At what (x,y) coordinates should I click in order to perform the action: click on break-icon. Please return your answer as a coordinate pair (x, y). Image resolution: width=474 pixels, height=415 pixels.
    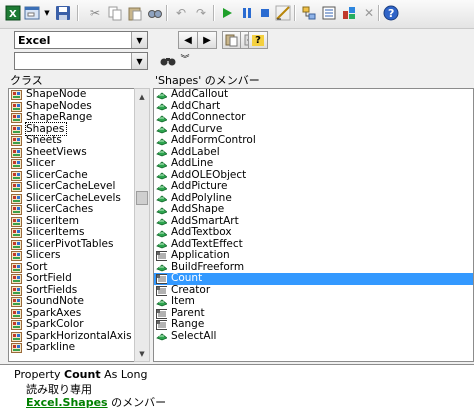
    Looking at the image, I should click on (247, 13).